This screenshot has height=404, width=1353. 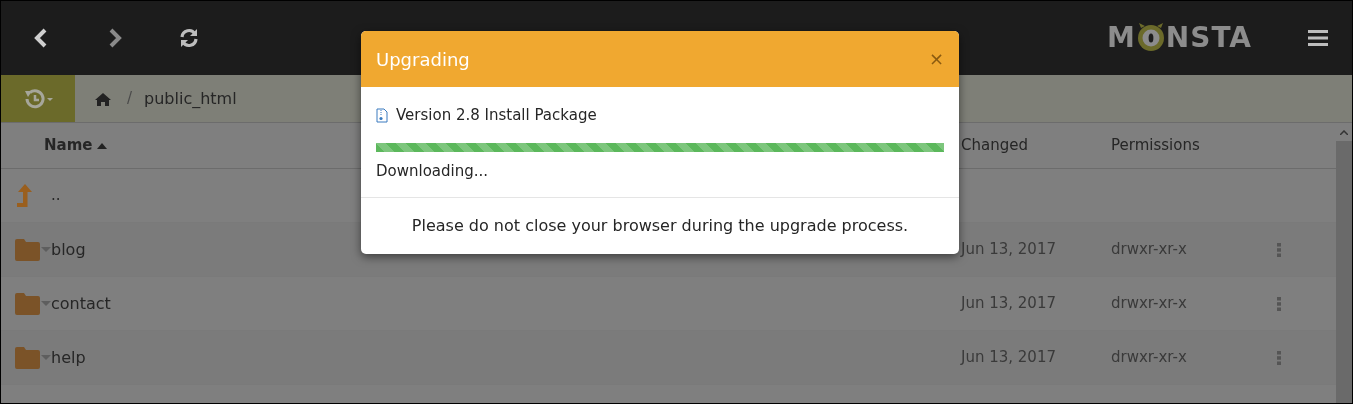 What do you see at coordinates (38, 98) in the screenshot?
I see `history-button` at bounding box center [38, 98].